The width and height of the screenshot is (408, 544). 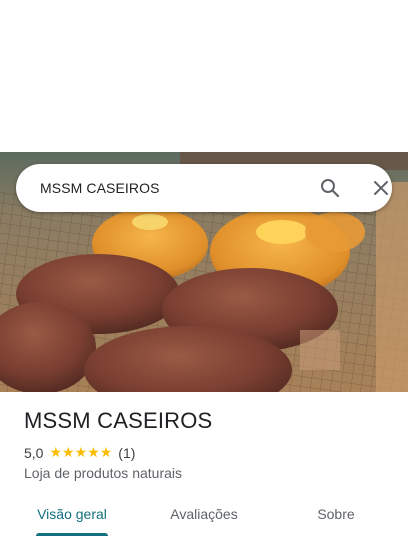 What do you see at coordinates (330, 188) in the screenshot?
I see `search-icon` at bounding box center [330, 188].